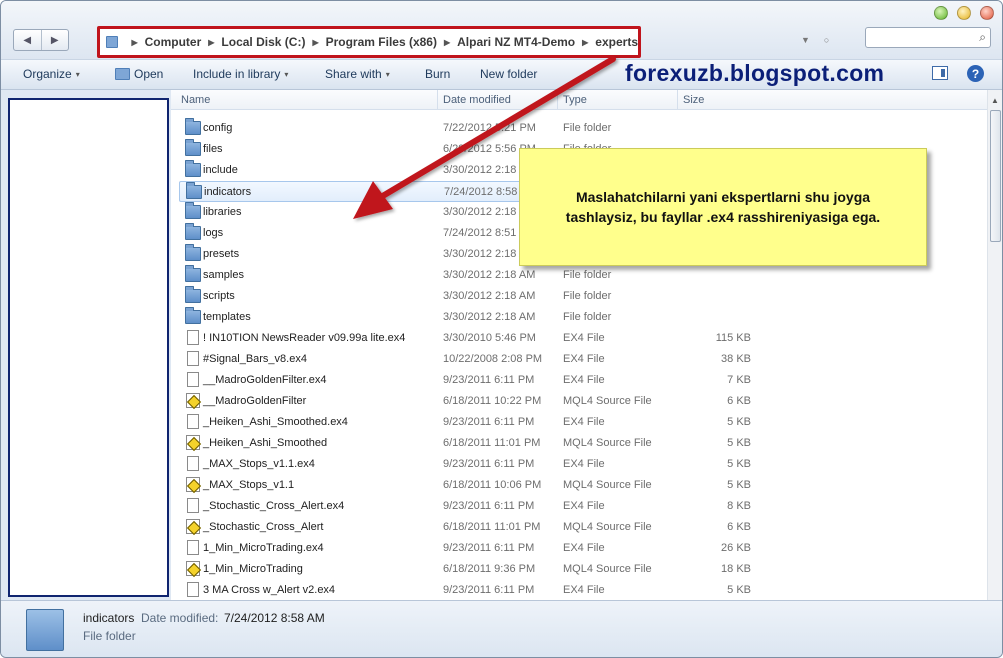  What do you see at coordinates (982, 37) in the screenshot?
I see `search-icon: ⌕` at bounding box center [982, 37].